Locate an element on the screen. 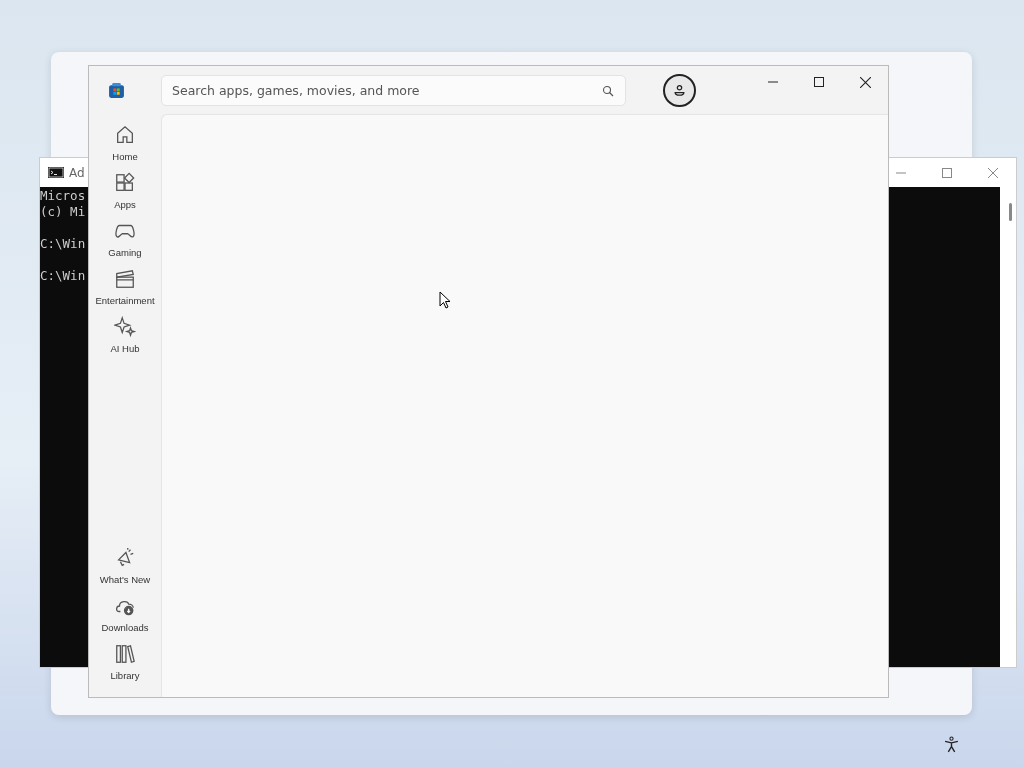  accessibility-icon is located at coordinates (951, 744).